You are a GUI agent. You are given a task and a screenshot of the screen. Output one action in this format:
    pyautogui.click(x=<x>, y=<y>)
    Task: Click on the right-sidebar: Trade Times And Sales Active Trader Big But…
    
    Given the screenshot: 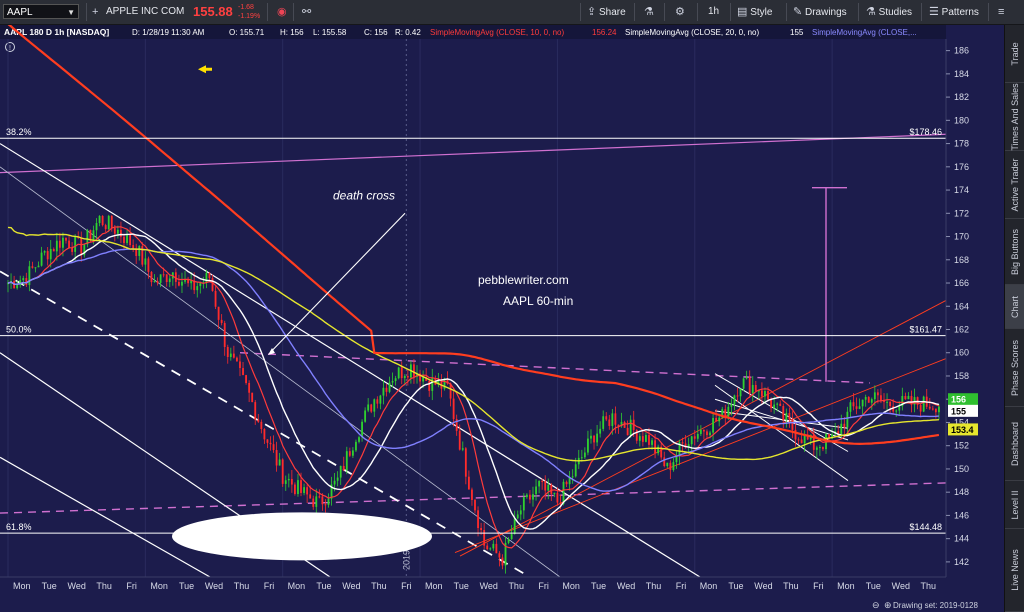 What is the action you would take?
    pyautogui.click(x=1014, y=318)
    